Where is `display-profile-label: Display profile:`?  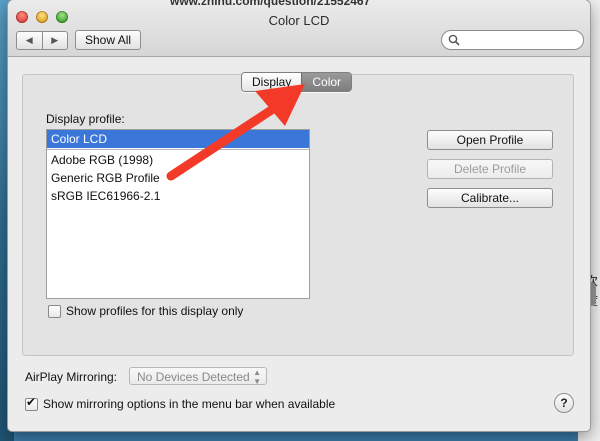 display-profile-label: Display profile: is located at coordinates (85, 119).